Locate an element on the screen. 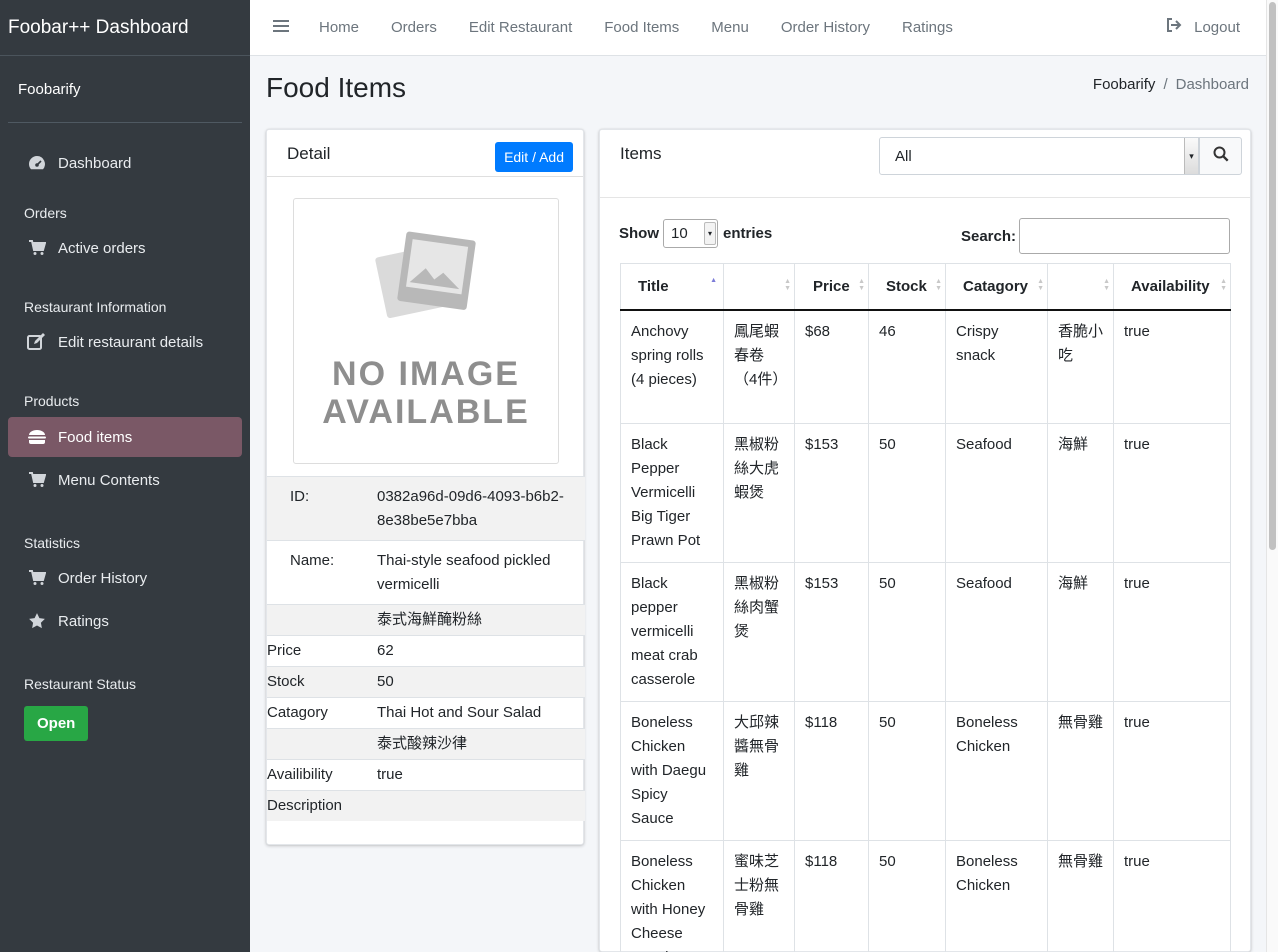  sidebar-header-products: Products is located at coordinates (52, 401).